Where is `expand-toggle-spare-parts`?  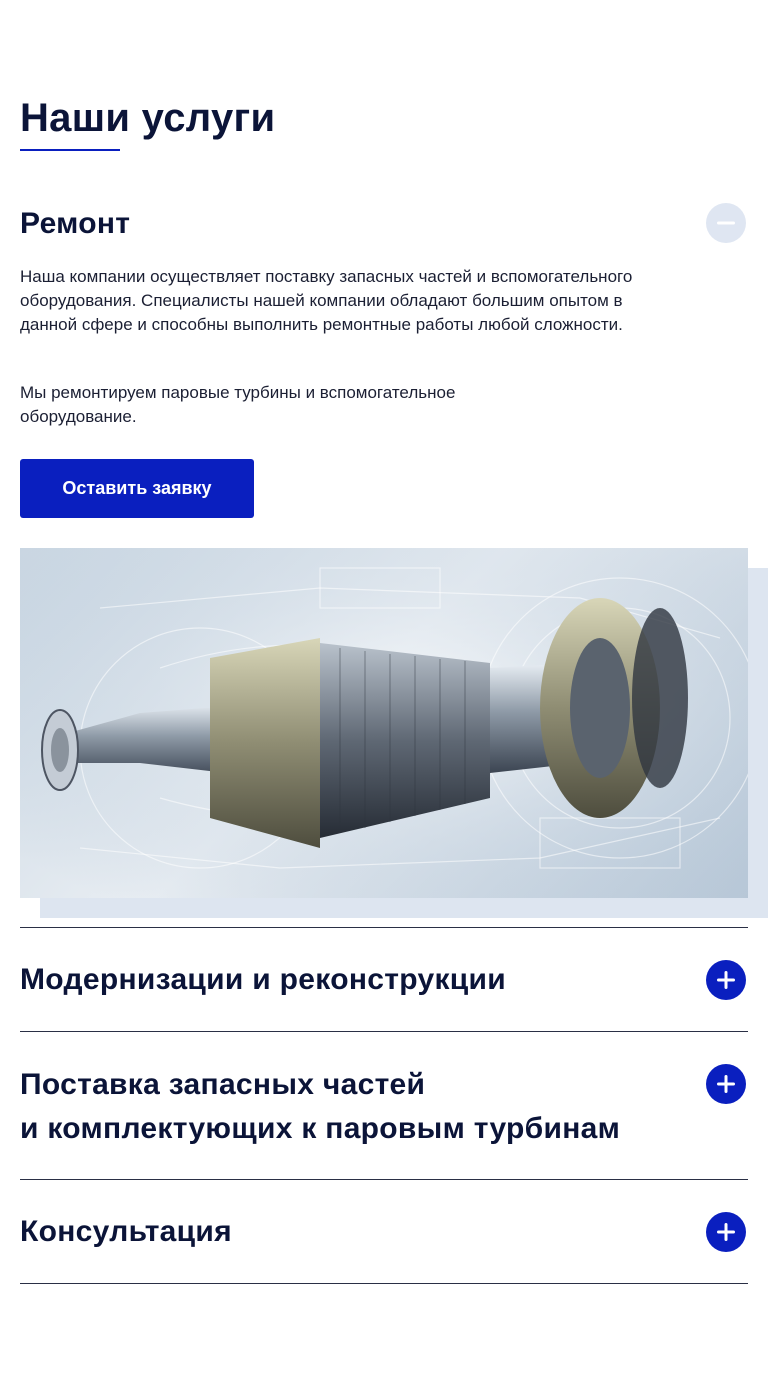 expand-toggle-spare-parts is located at coordinates (726, 1084).